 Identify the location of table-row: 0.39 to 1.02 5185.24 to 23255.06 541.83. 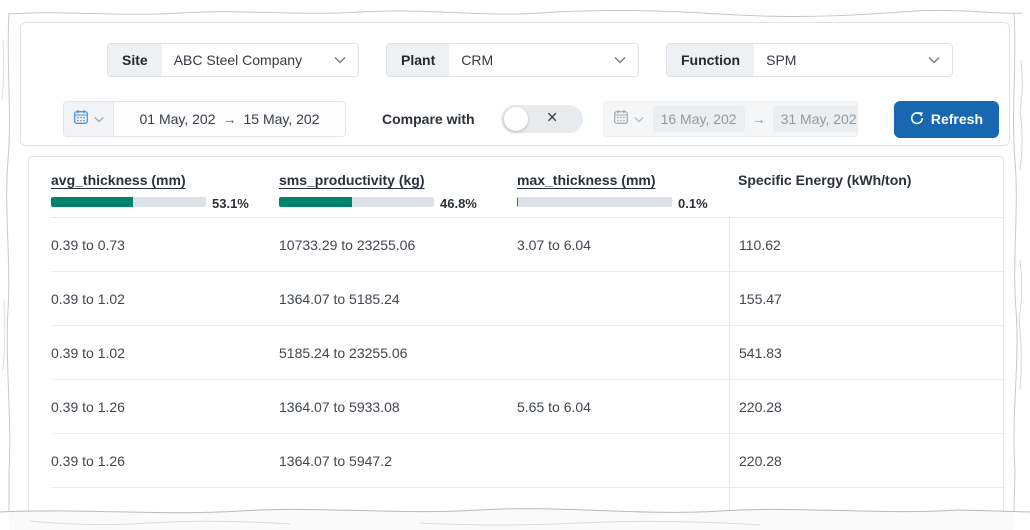
(527, 353).